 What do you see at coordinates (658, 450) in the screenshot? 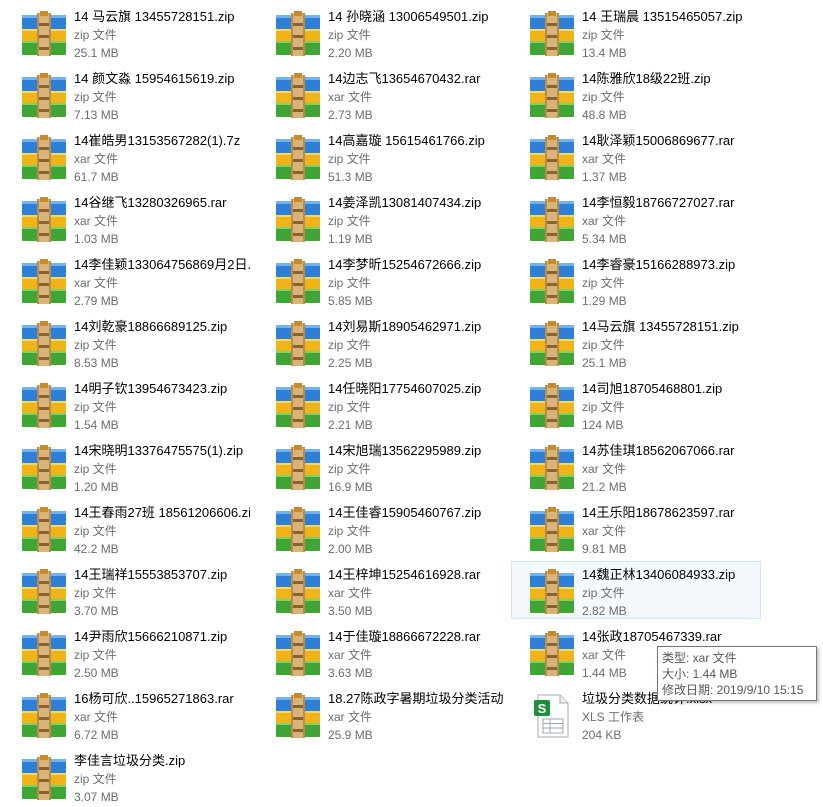
I see `file-name: 14苏佳琪18562067066.rar` at bounding box center [658, 450].